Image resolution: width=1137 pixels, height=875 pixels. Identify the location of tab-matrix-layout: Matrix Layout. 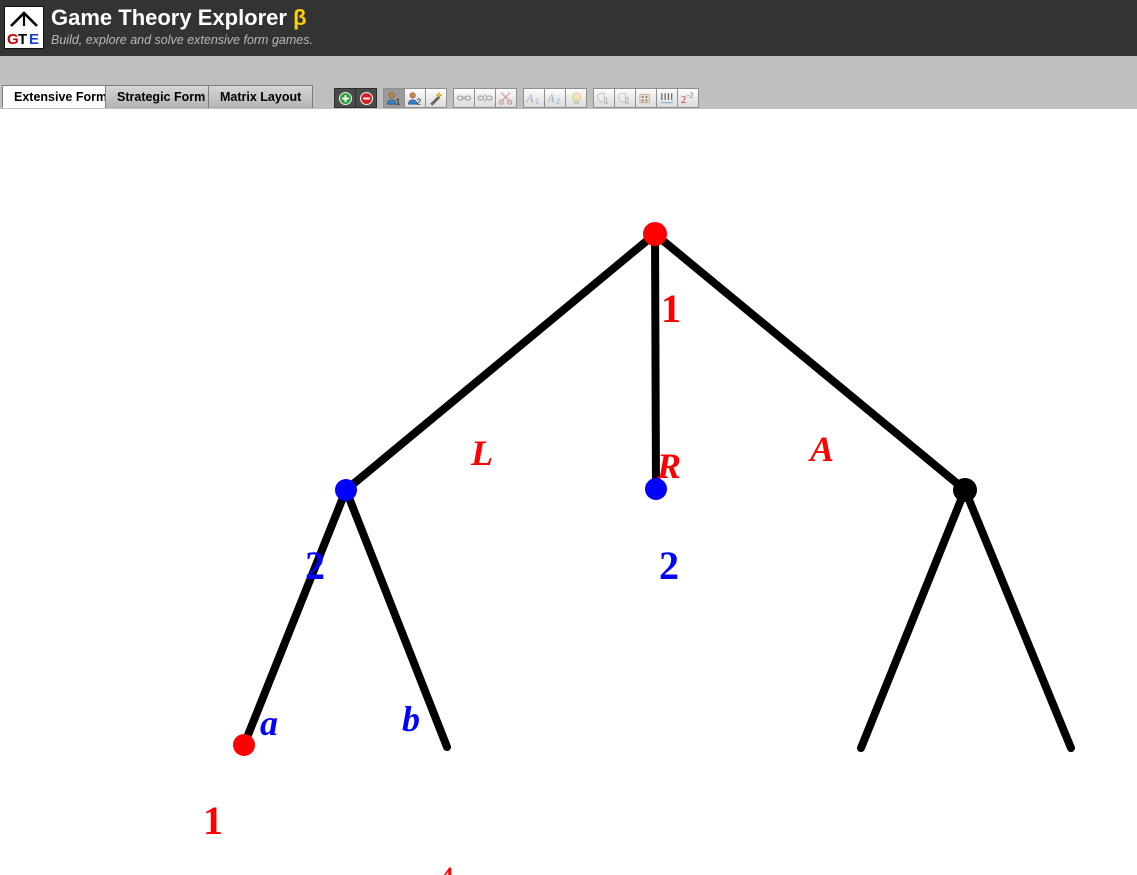
(261, 96).